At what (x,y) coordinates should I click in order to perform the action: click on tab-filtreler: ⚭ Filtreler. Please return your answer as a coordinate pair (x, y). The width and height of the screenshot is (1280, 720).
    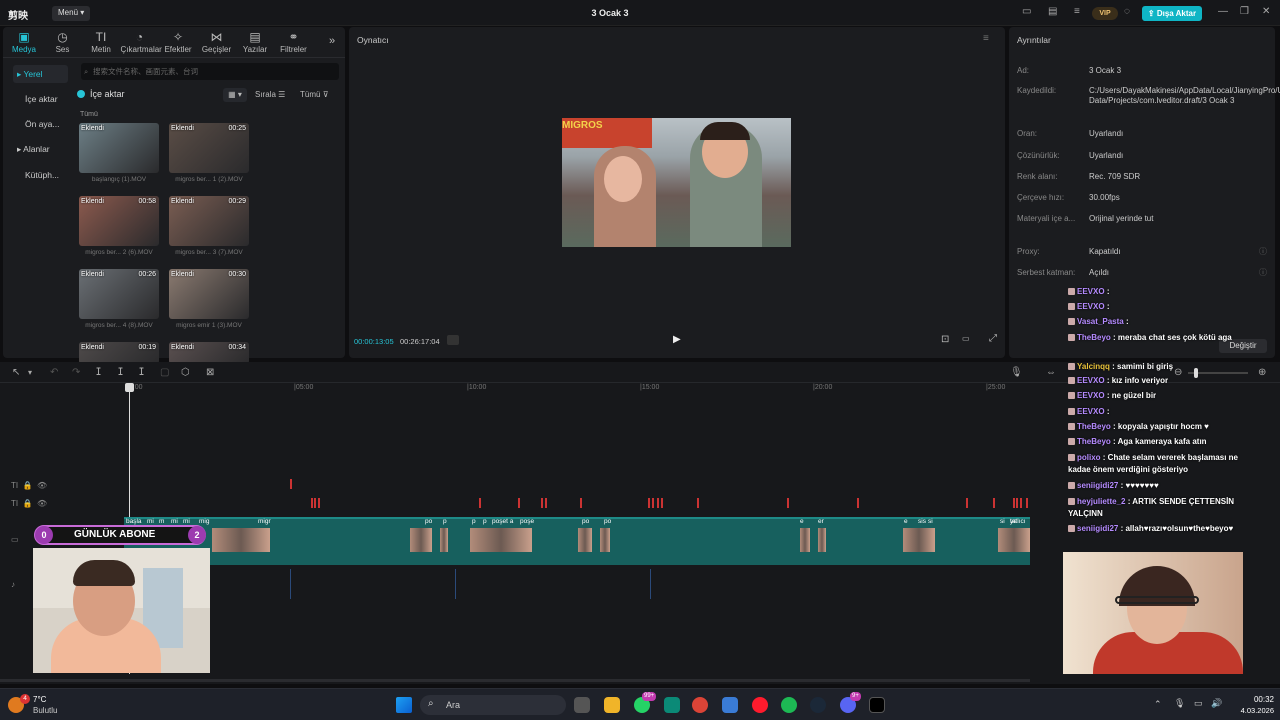
    Looking at the image, I should click on (294, 41).